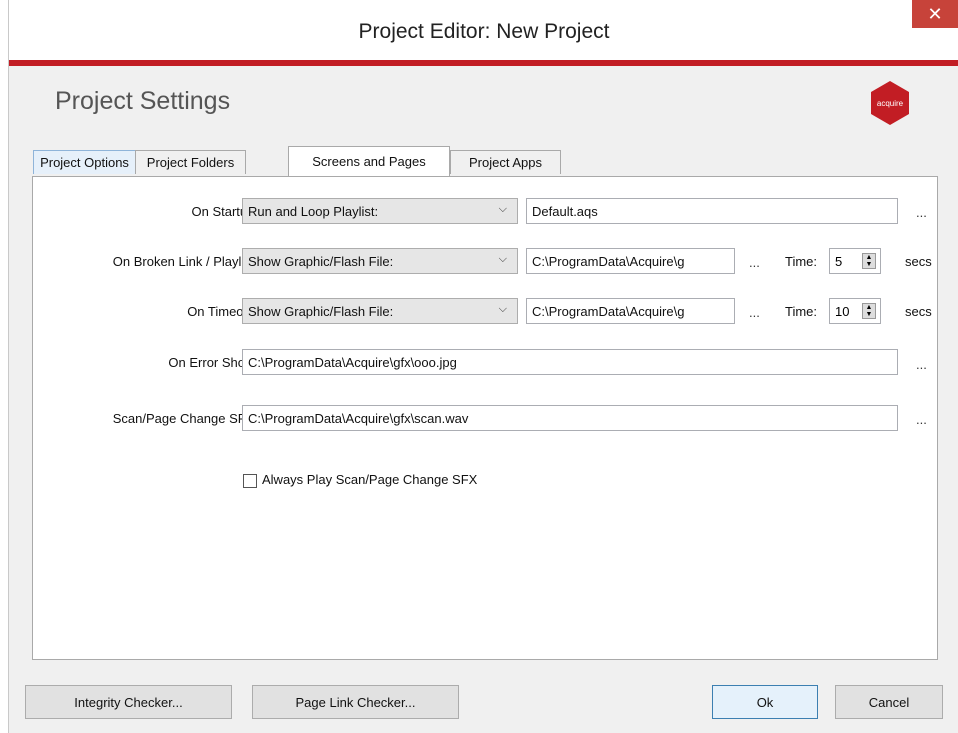 This screenshot has width=958, height=733. I want to click on on-timeout-time-spinner: 10 ▲ ▼, so click(855, 311).